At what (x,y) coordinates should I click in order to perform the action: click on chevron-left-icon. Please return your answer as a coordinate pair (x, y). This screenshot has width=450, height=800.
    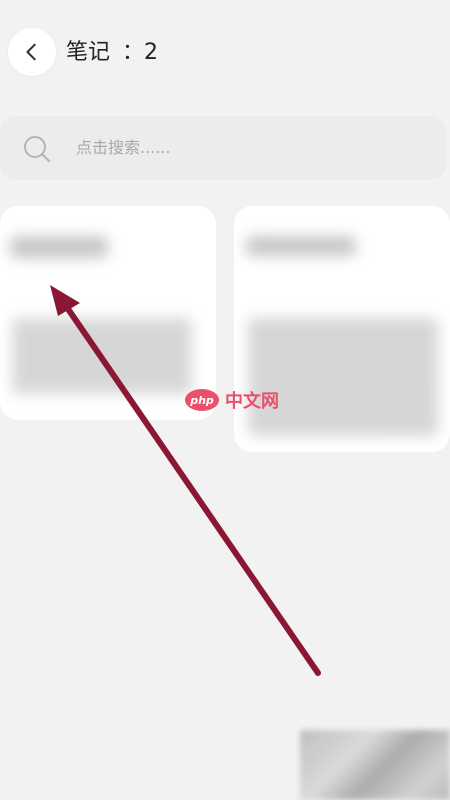
    Looking at the image, I should click on (31, 52).